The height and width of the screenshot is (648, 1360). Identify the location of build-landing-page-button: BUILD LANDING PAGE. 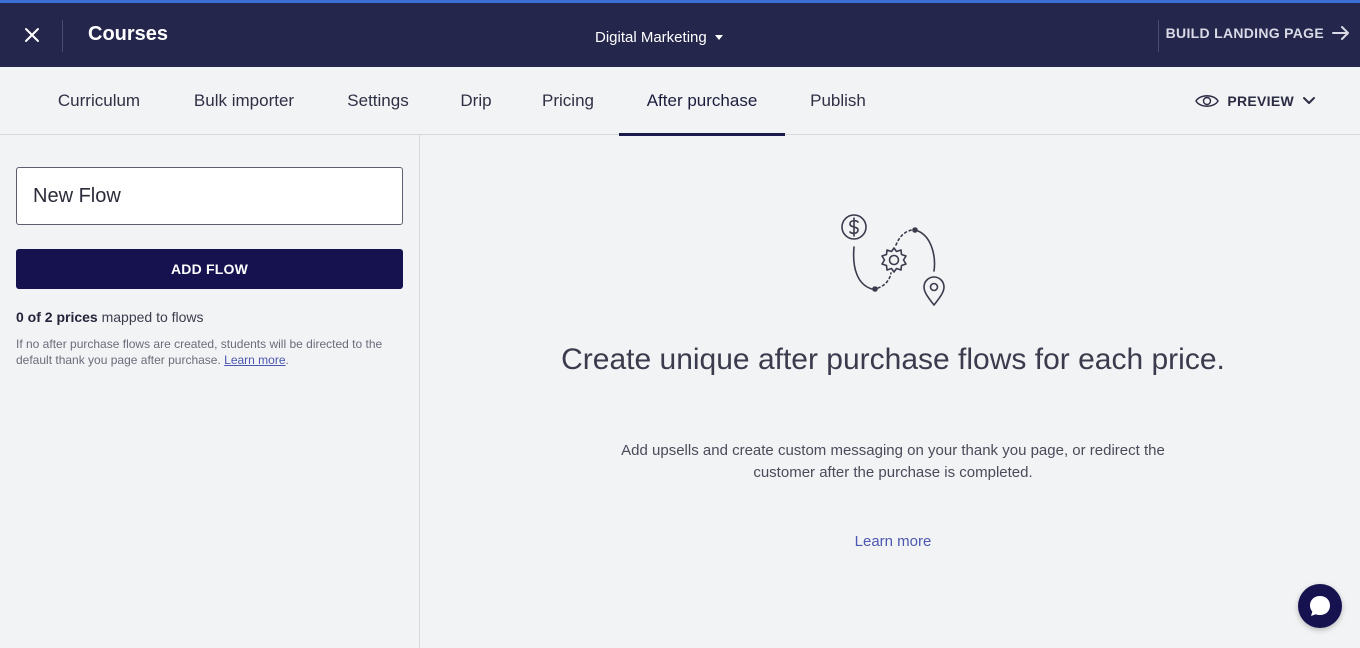
(1258, 33).